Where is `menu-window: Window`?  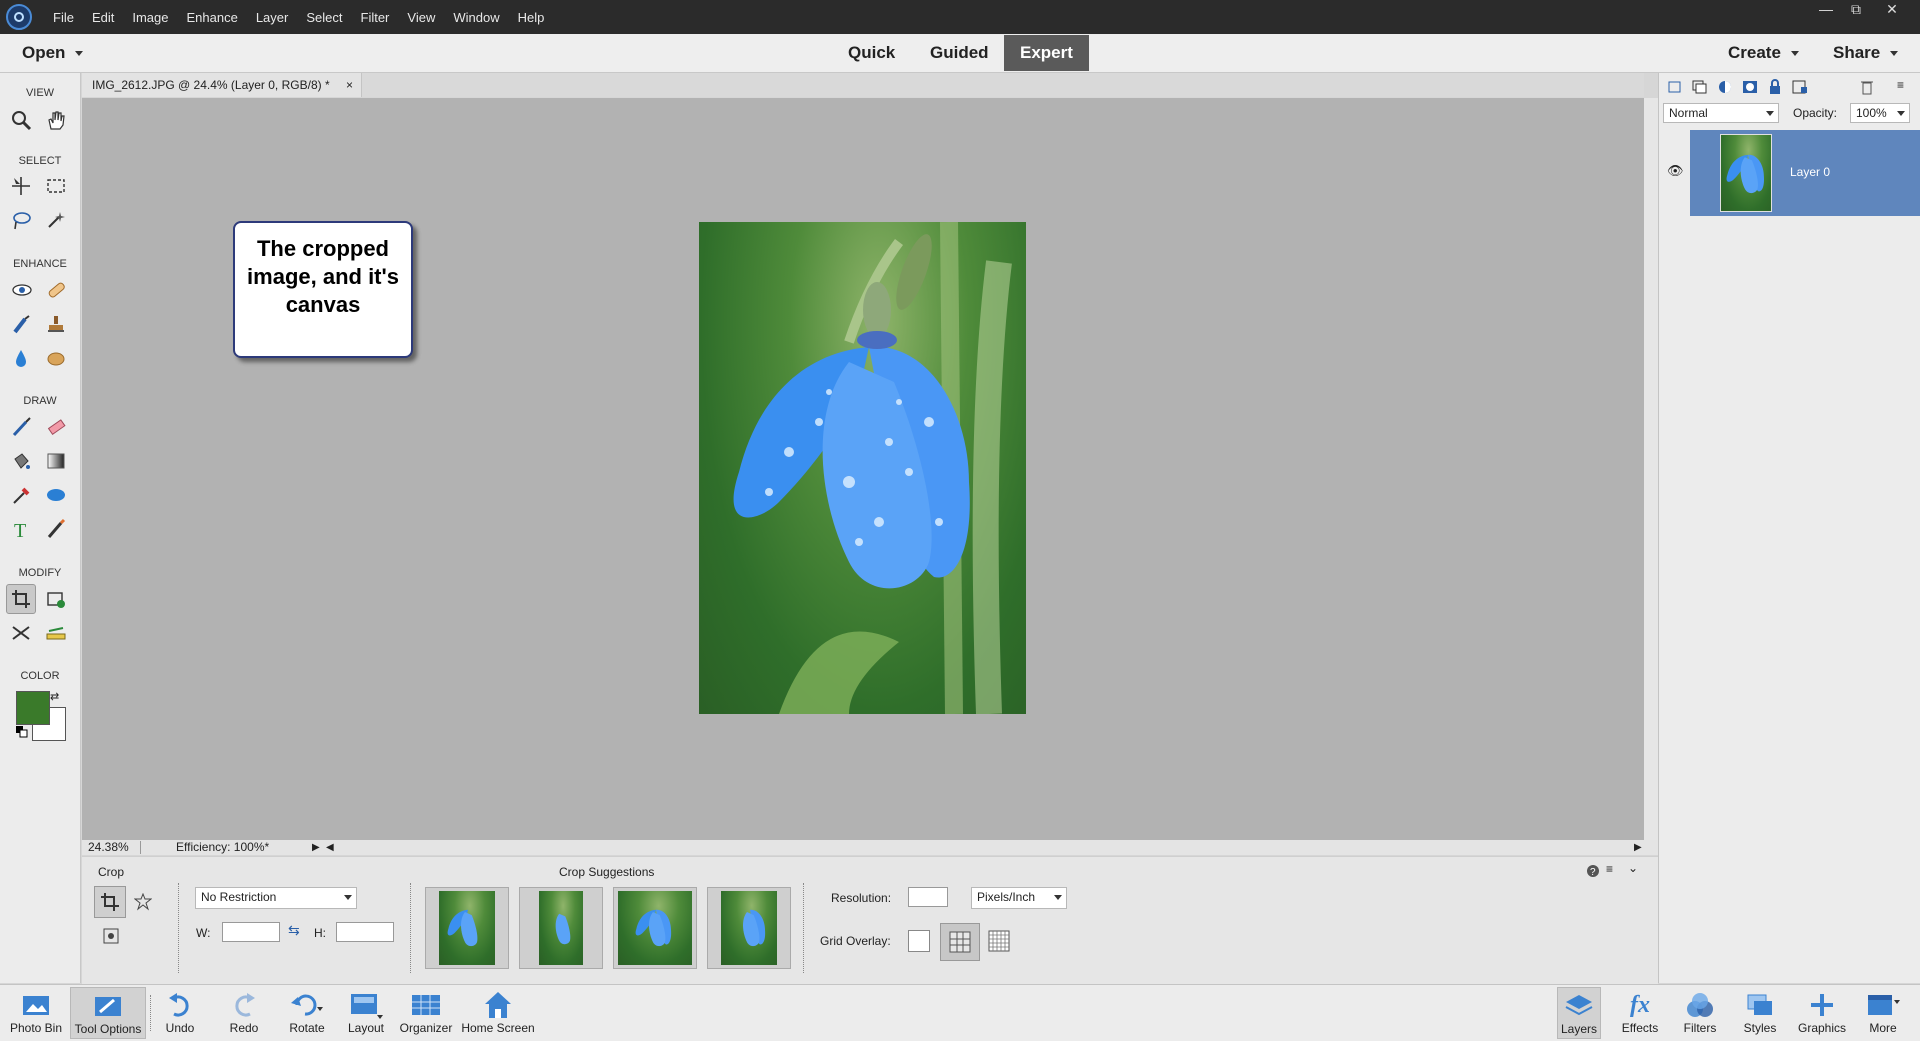 menu-window: Window is located at coordinates (476, 17).